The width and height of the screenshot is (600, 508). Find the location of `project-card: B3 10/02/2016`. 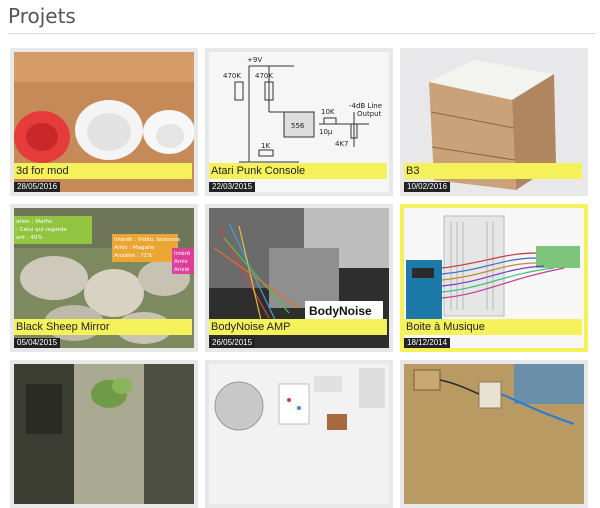

project-card: B3 10/02/2016 is located at coordinates (494, 122).